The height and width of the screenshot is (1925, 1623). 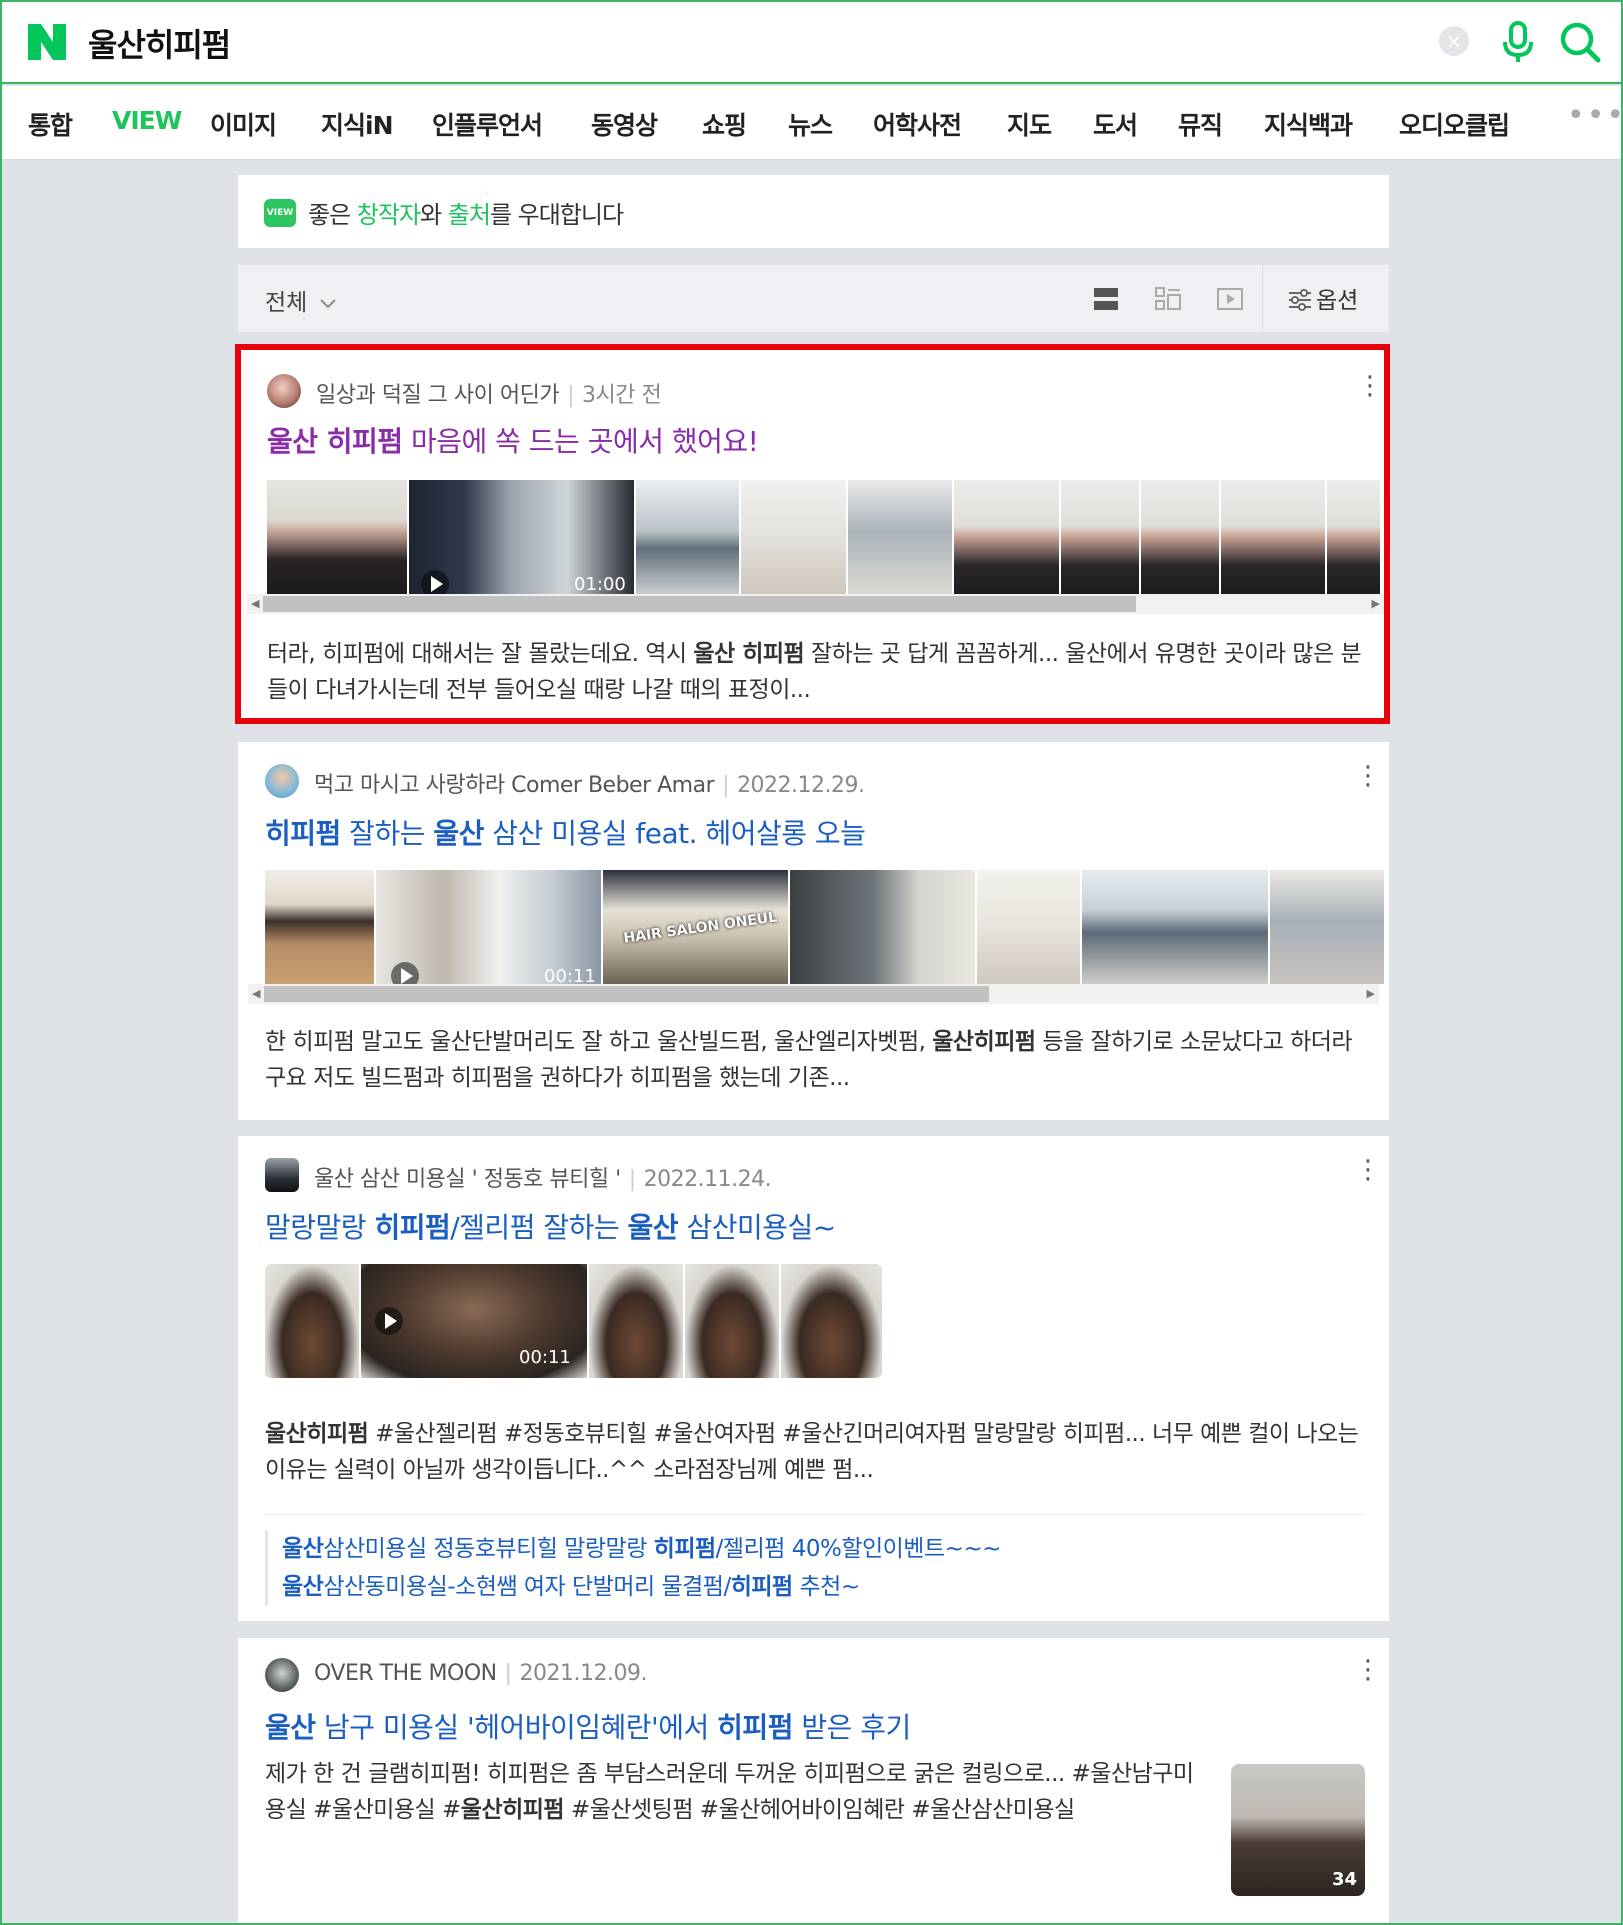 What do you see at coordinates (823, 1587) in the screenshot?
I see `related-post-link: 울산삼산동미용실-소현쌤 여자 단발머리 물결펌/히피펌 추천~` at bounding box center [823, 1587].